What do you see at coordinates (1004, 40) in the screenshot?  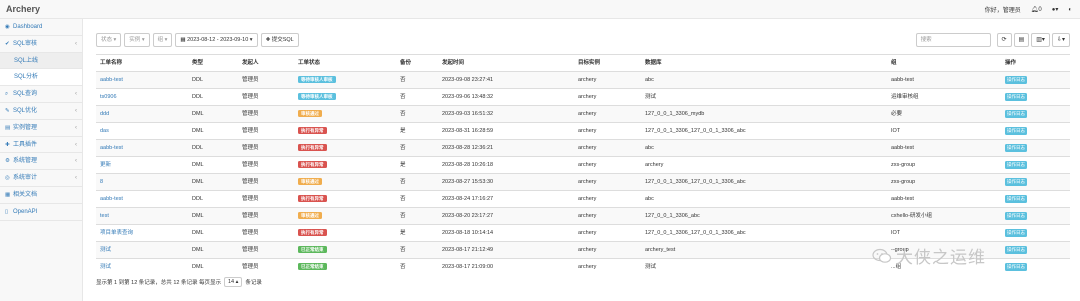 I see `refresh-icon: ⟳` at bounding box center [1004, 40].